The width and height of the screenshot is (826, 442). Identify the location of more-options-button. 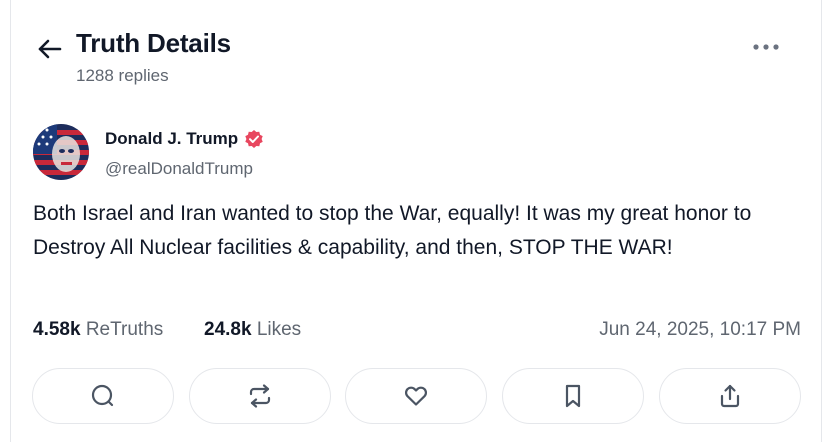
(766, 47).